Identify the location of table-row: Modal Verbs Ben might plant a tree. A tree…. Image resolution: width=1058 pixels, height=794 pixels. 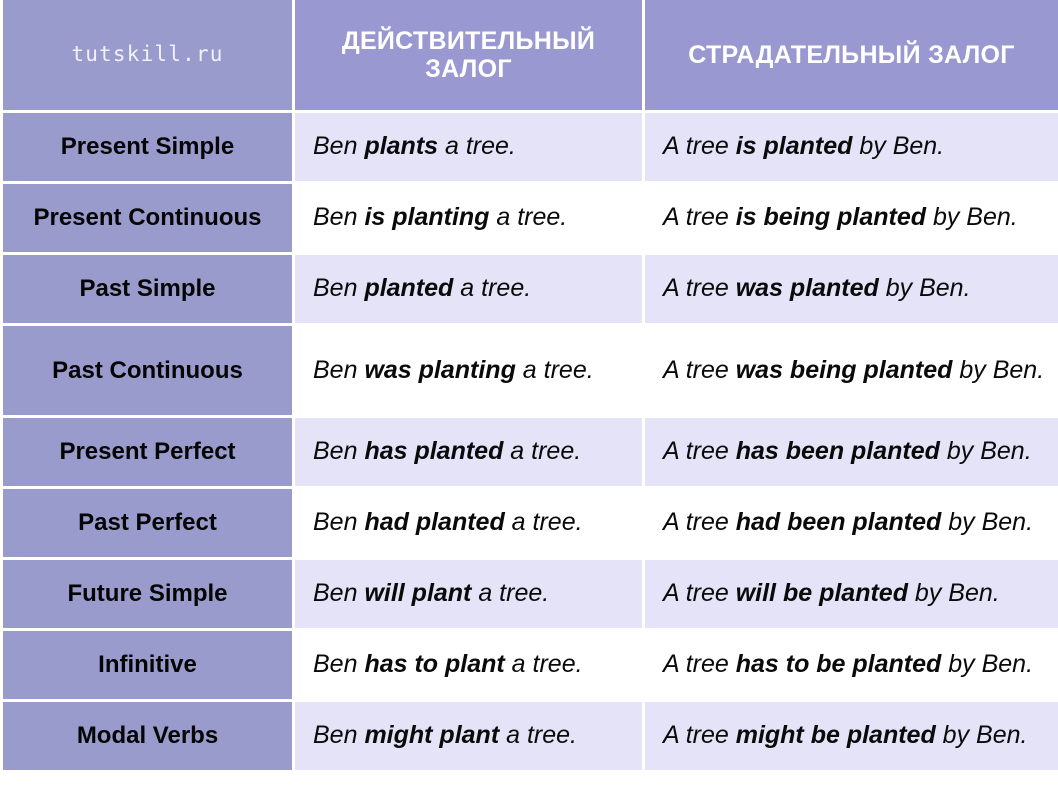
(530, 737).